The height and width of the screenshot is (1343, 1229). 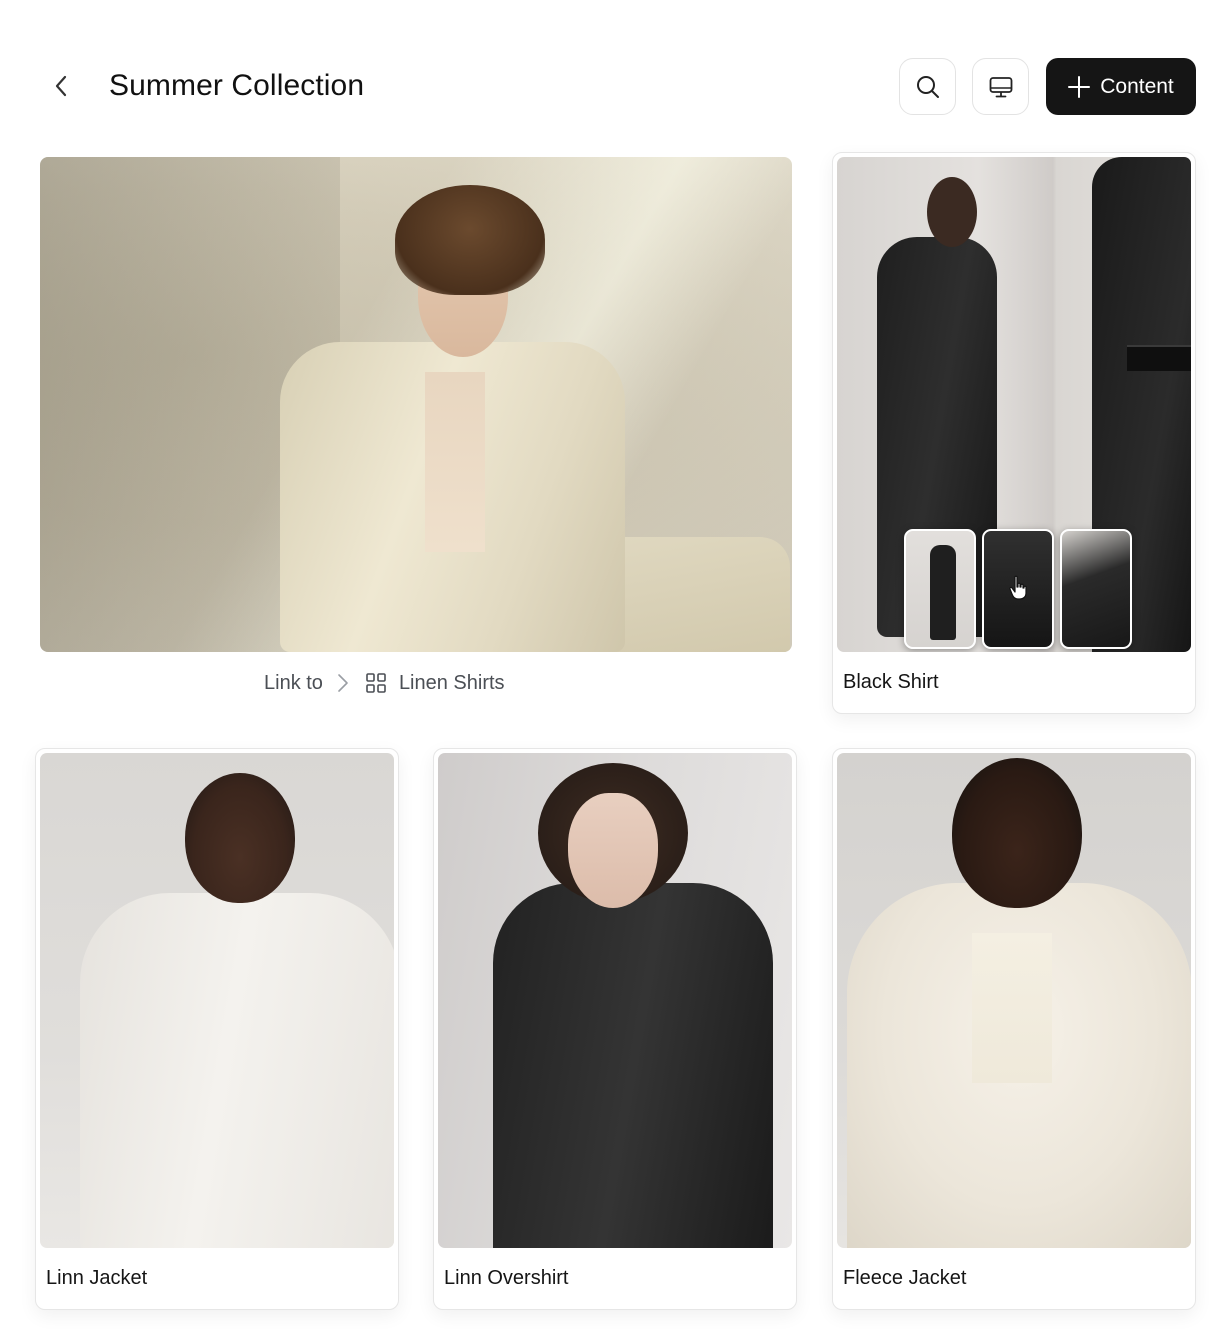 I want to click on add-content-button: Content, so click(x=1121, y=86).